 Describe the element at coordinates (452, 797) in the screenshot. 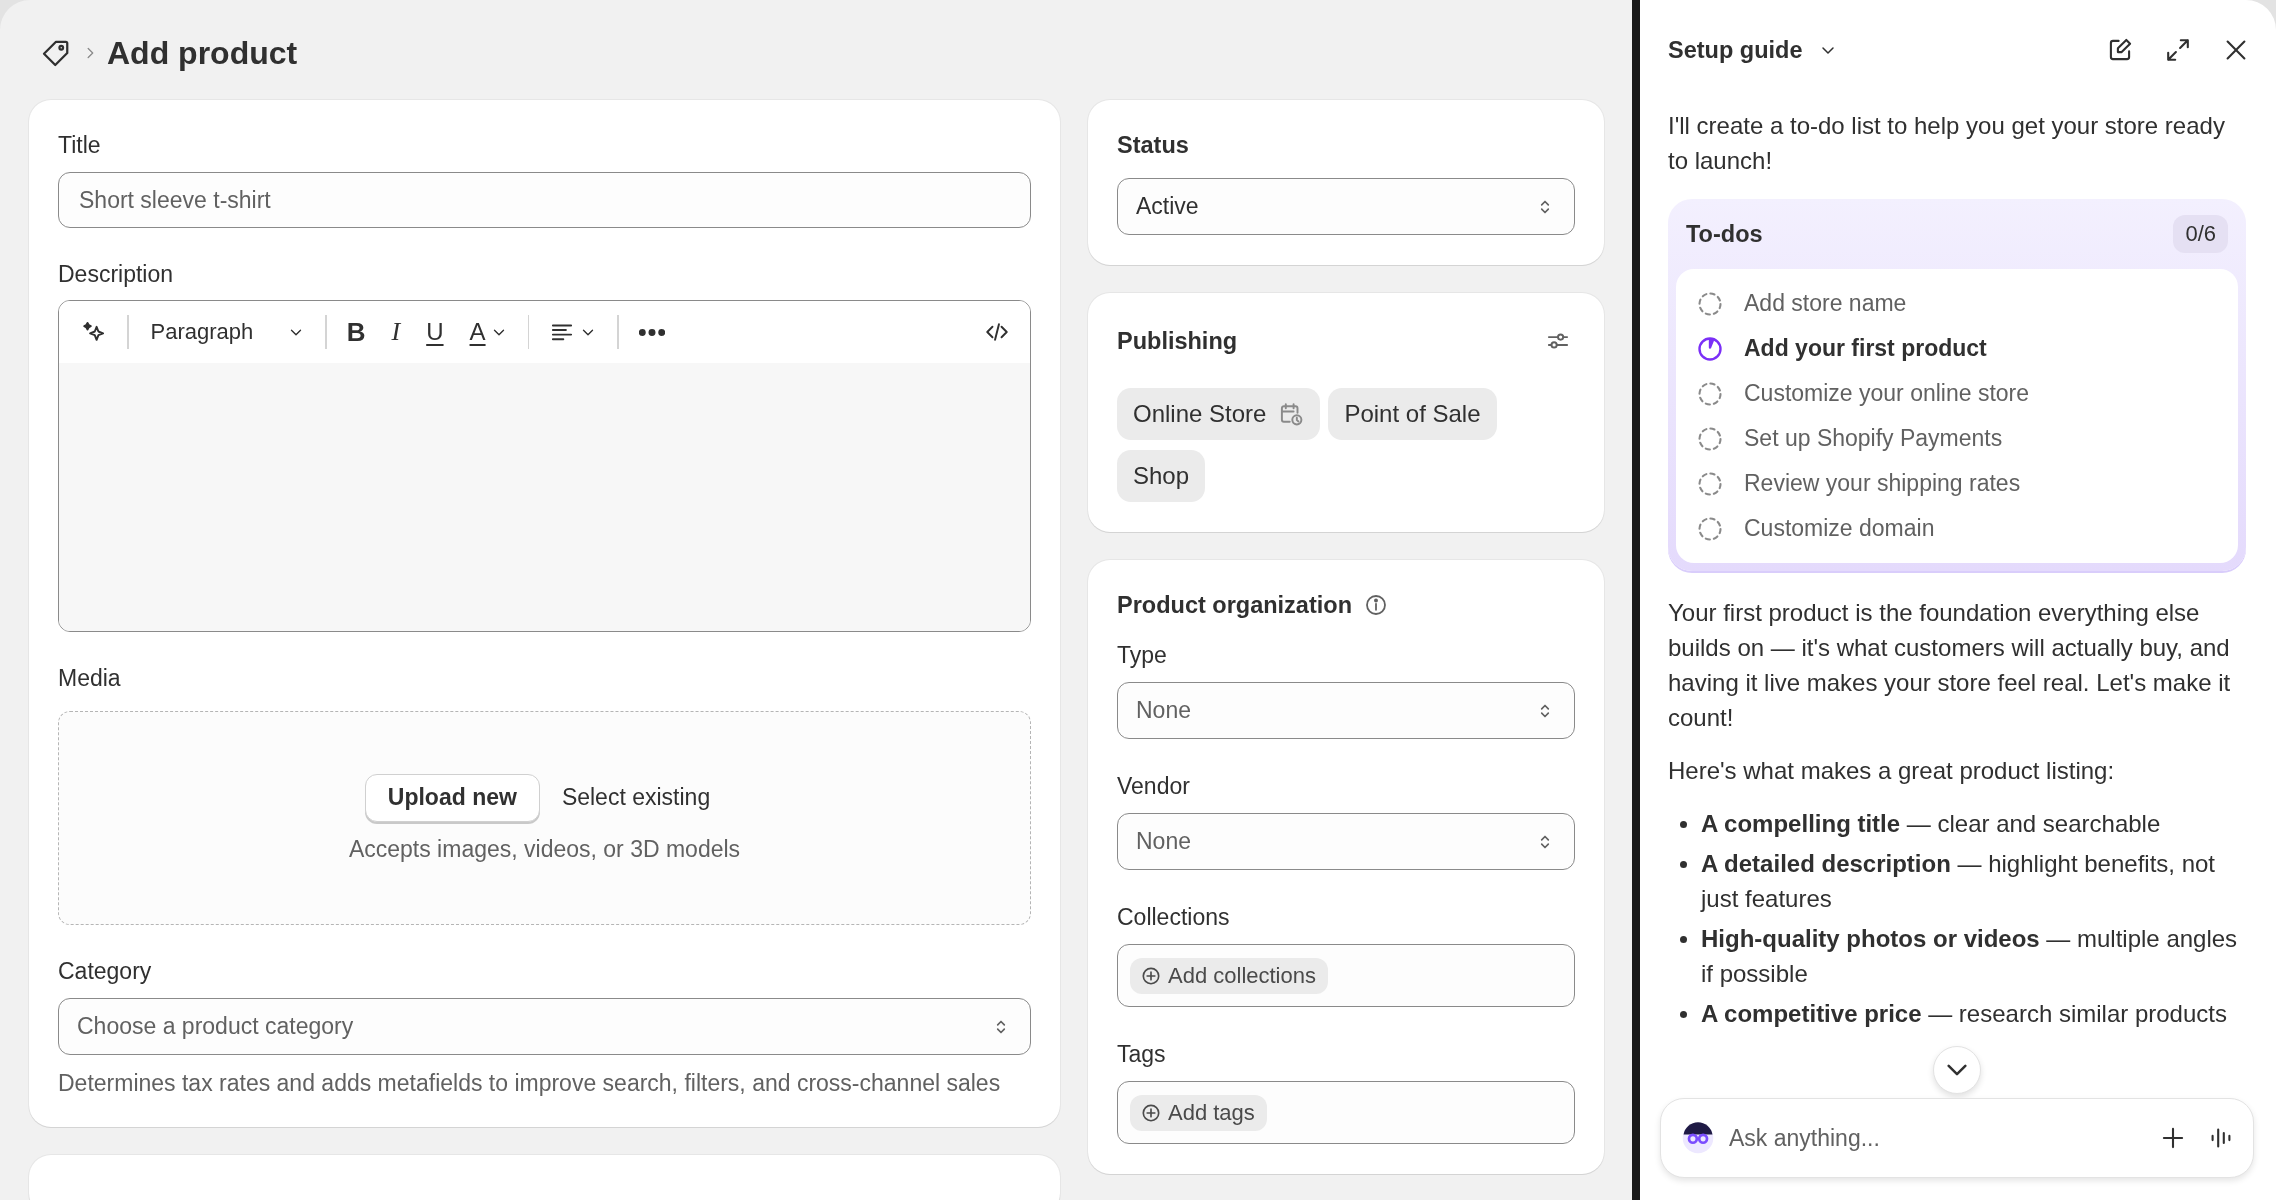

I see `upload-button: Upload new` at that location.